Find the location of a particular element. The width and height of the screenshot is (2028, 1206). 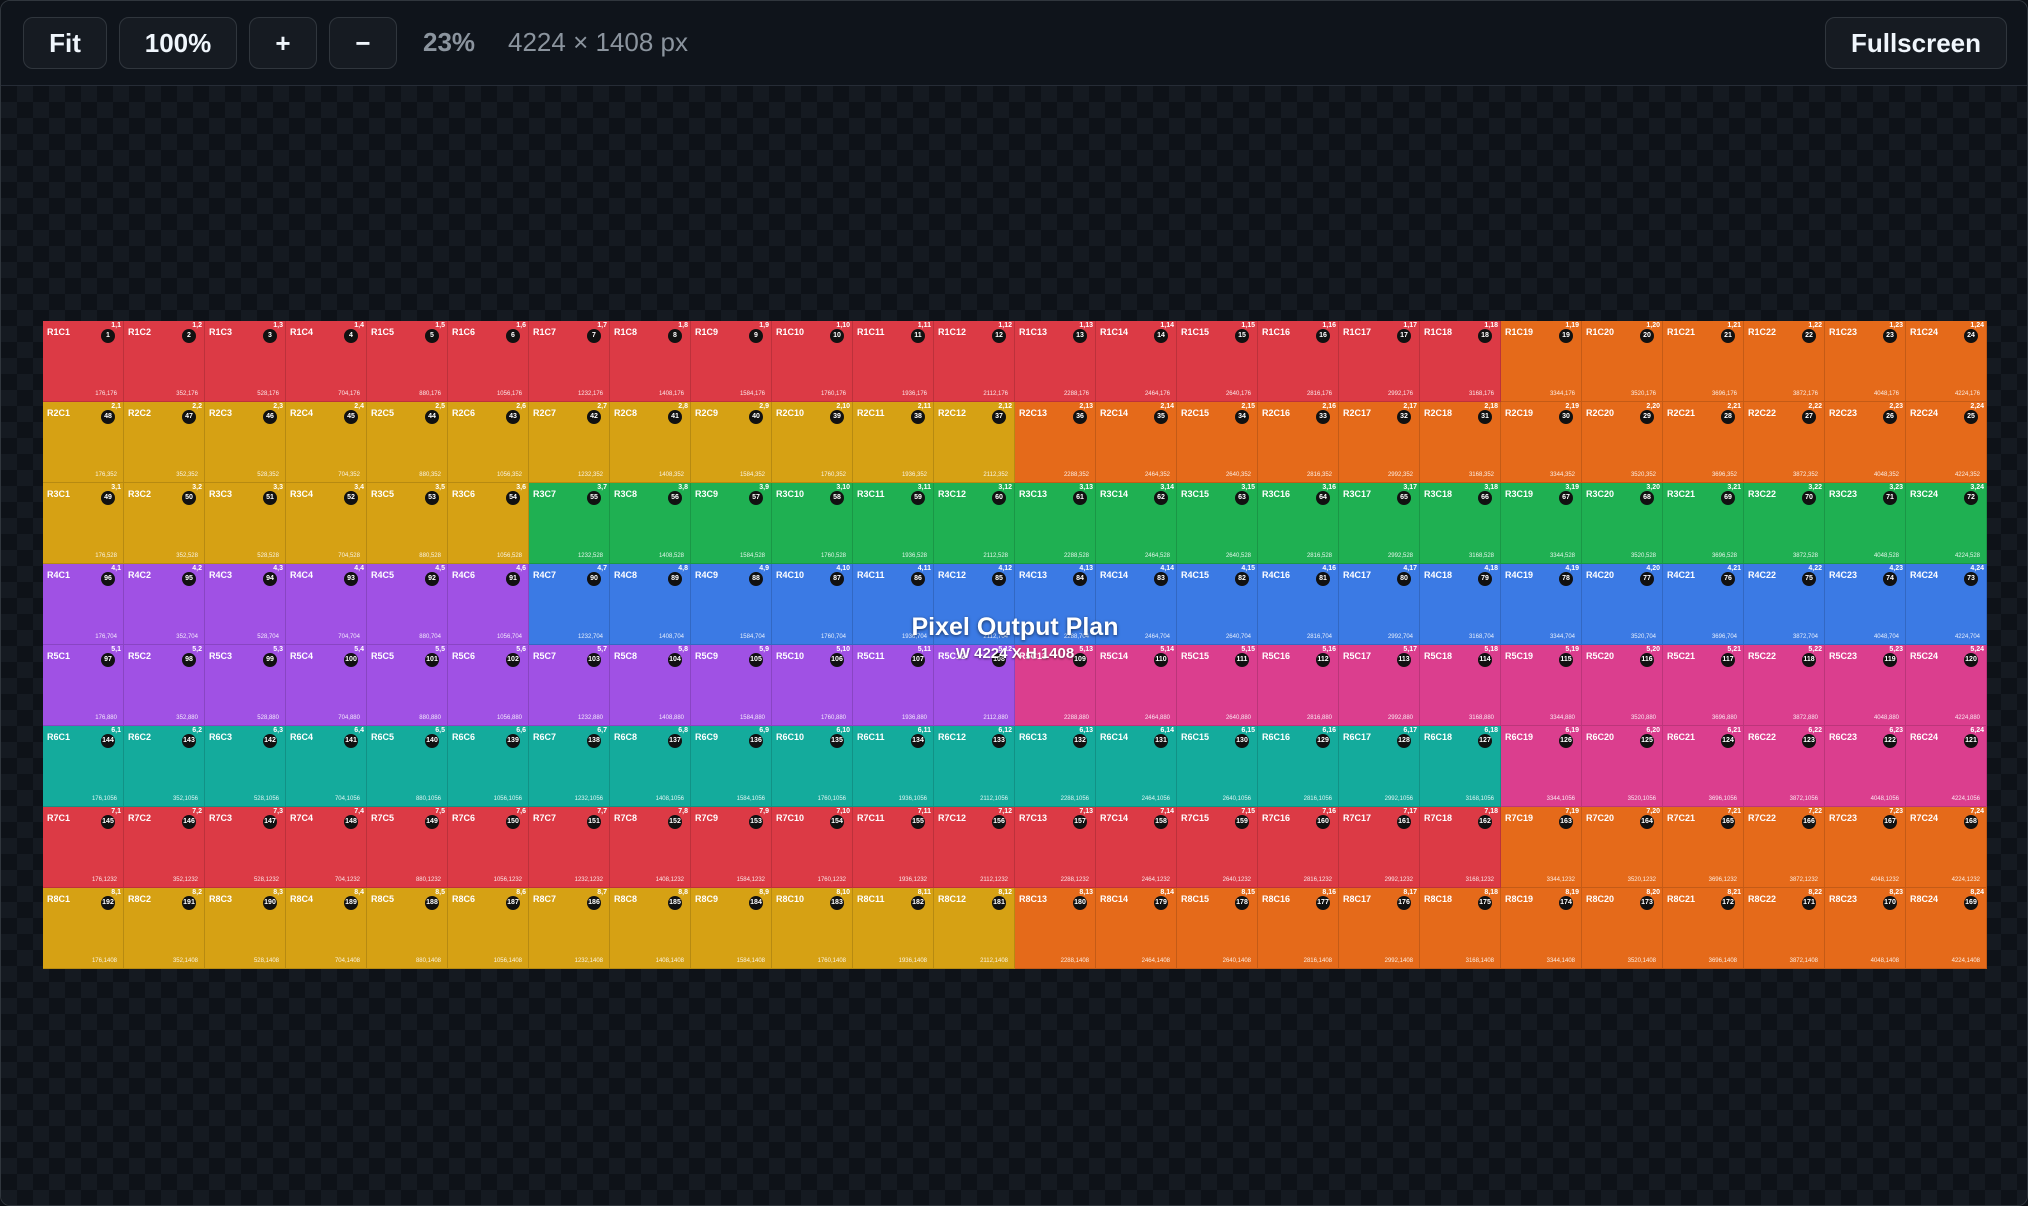

tile-id: R7C7 is located at coordinates (545, 818).